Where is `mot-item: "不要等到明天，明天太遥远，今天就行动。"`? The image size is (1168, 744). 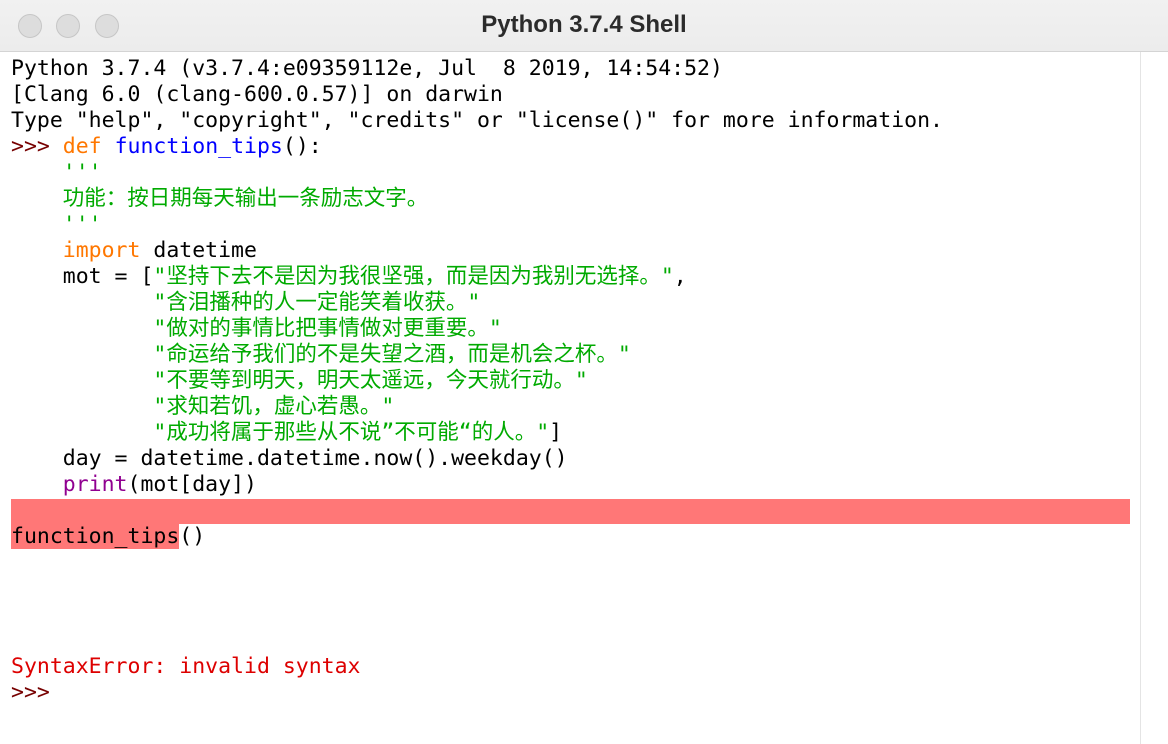
mot-item: "不要等到明天，明天太遥远，今天就行动。" is located at coordinates (370, 380).